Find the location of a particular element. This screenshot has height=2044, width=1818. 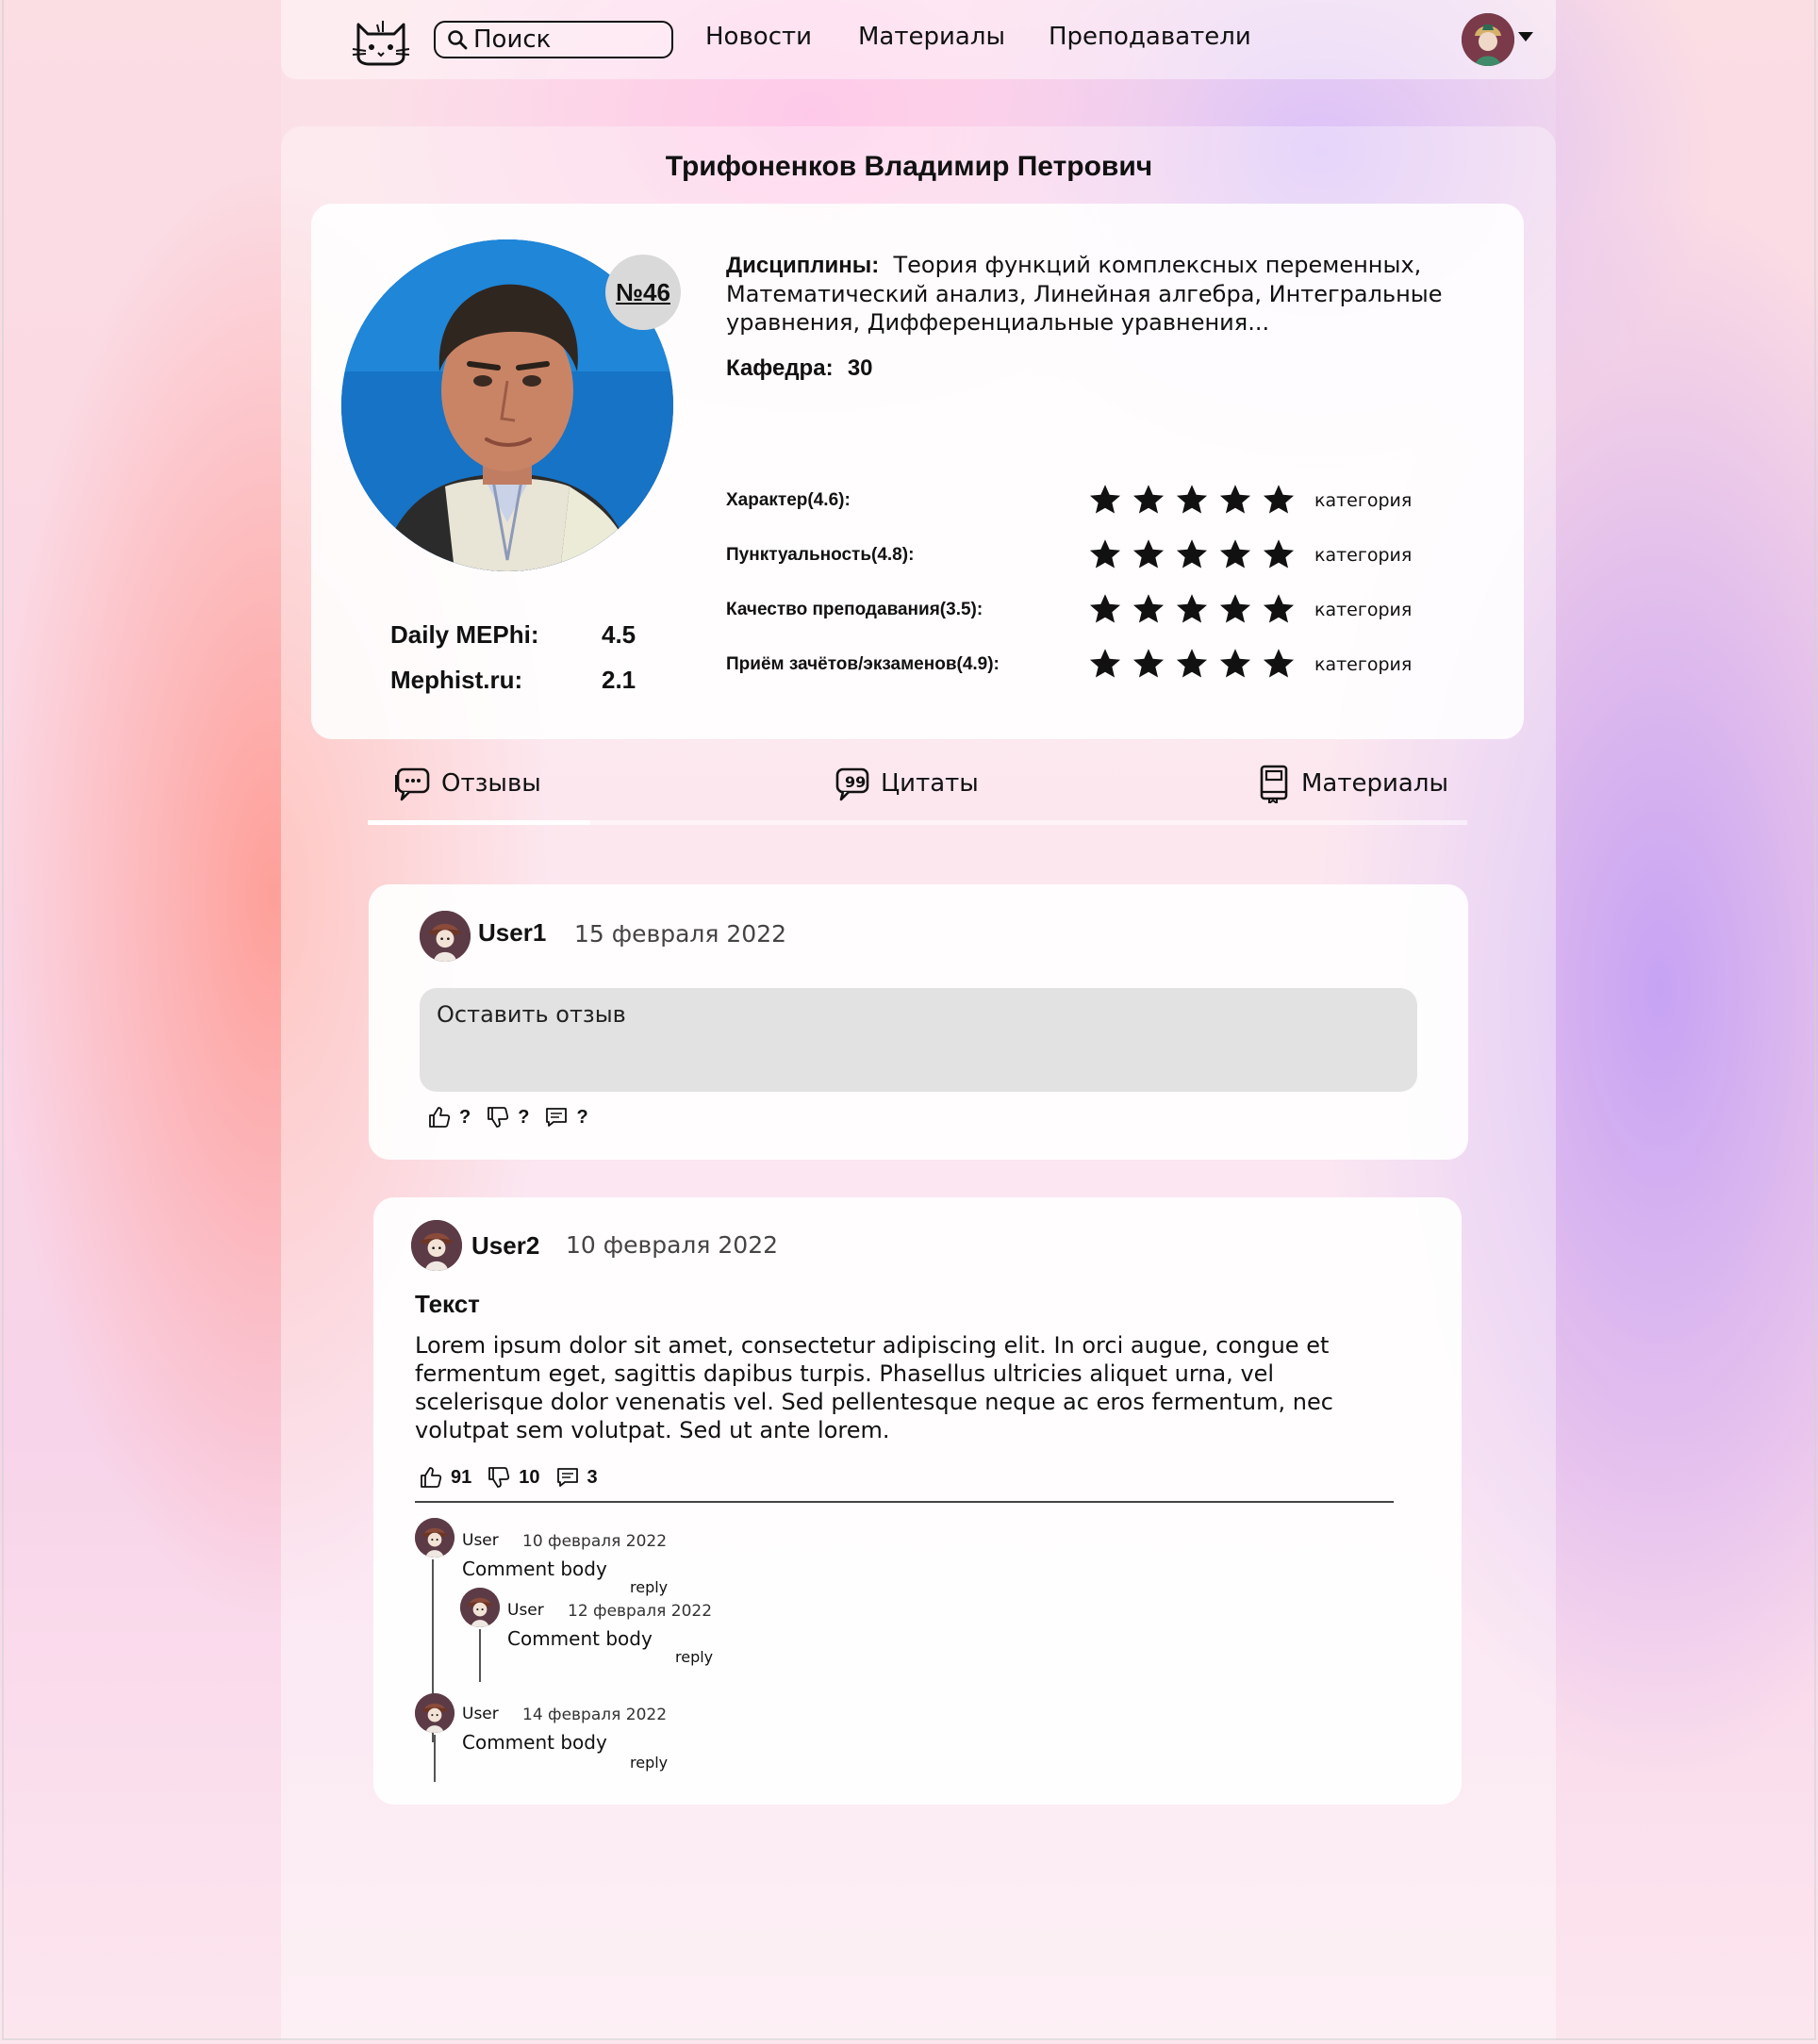

criteria-label: Пунктуальность(4.8): is located at coordinates (820, 555).